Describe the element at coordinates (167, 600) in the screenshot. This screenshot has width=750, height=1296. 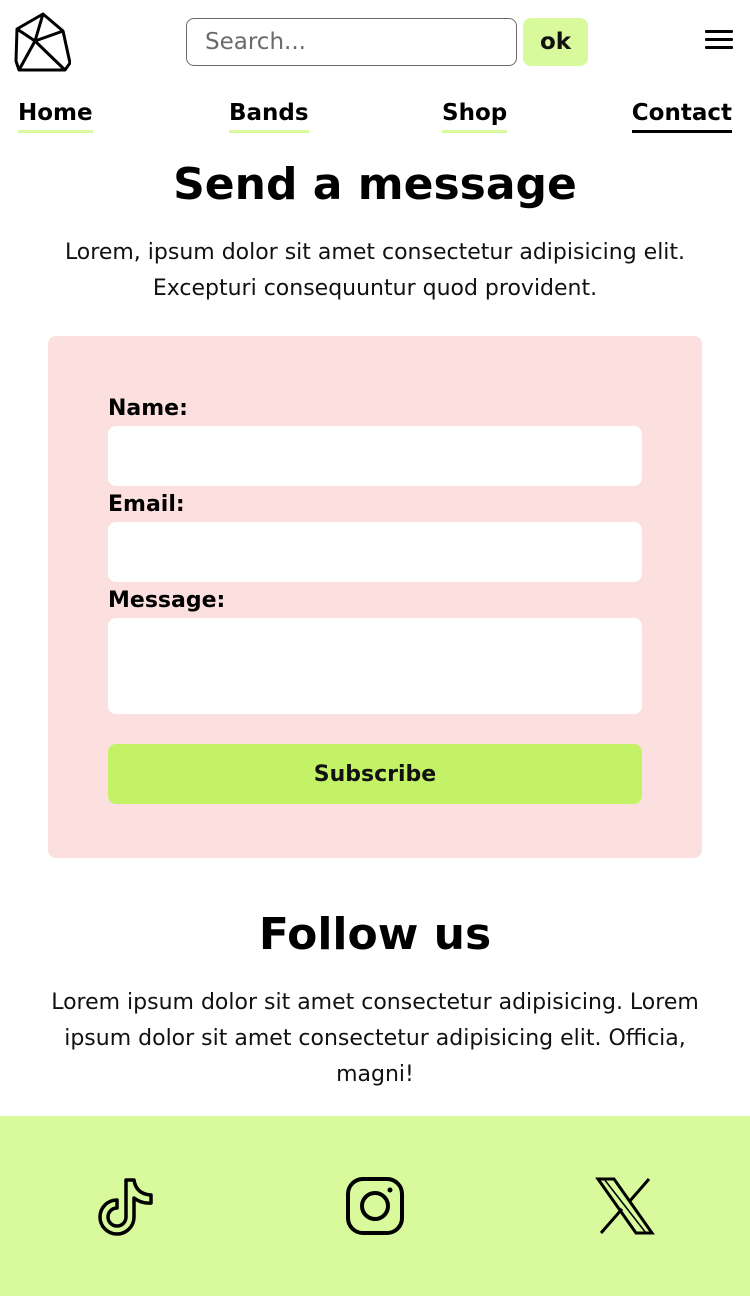
I see `message-label: Message:` at that location.